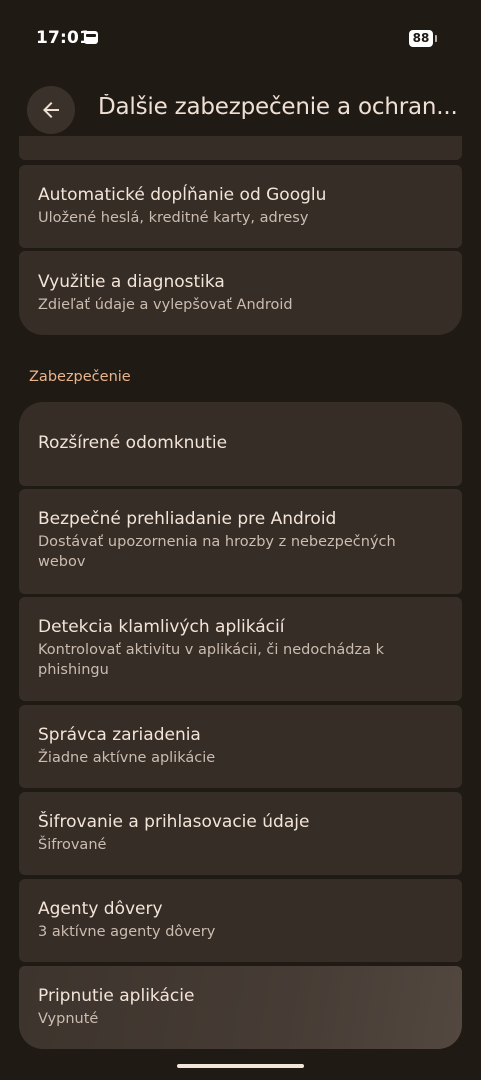  What do you see at coordinates (133, 443) in the screenshot?
I see `list-item-title: Rozšírené odomknutie` at bounding box center [133, 443].